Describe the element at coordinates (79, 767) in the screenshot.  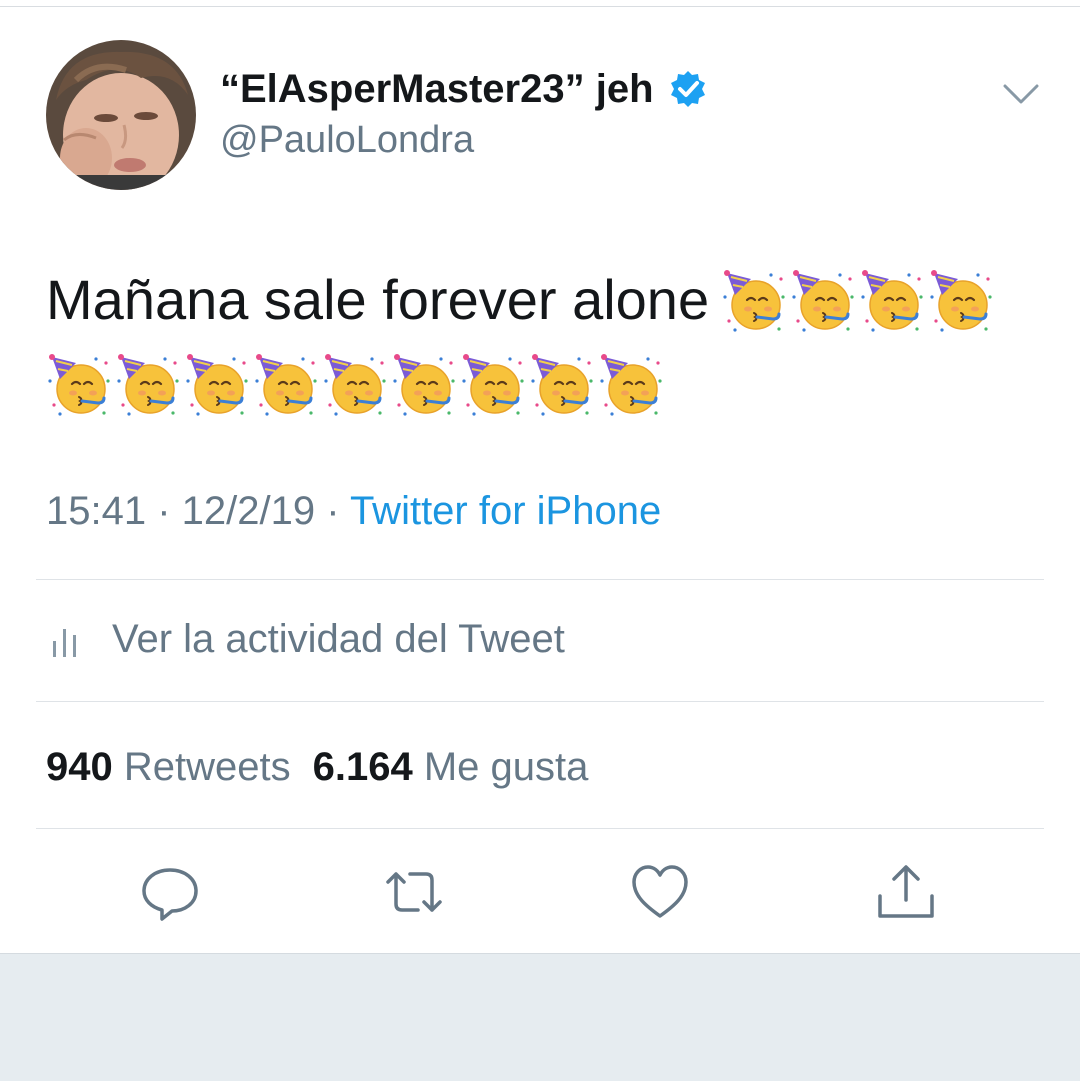
I see `retweets-count: 940` at that location.